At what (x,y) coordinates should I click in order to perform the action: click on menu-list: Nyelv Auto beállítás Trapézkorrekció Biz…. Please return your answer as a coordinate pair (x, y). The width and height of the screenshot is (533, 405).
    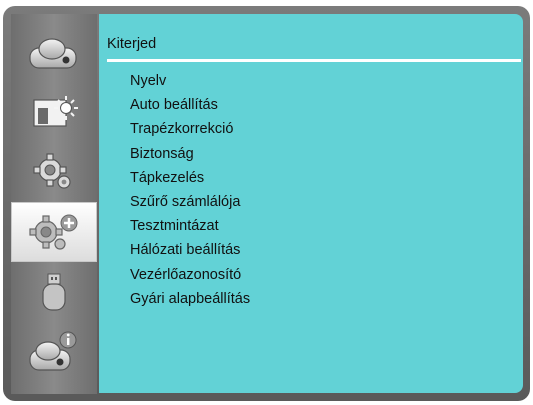
    Looking at the image, I should click on (190, 190).